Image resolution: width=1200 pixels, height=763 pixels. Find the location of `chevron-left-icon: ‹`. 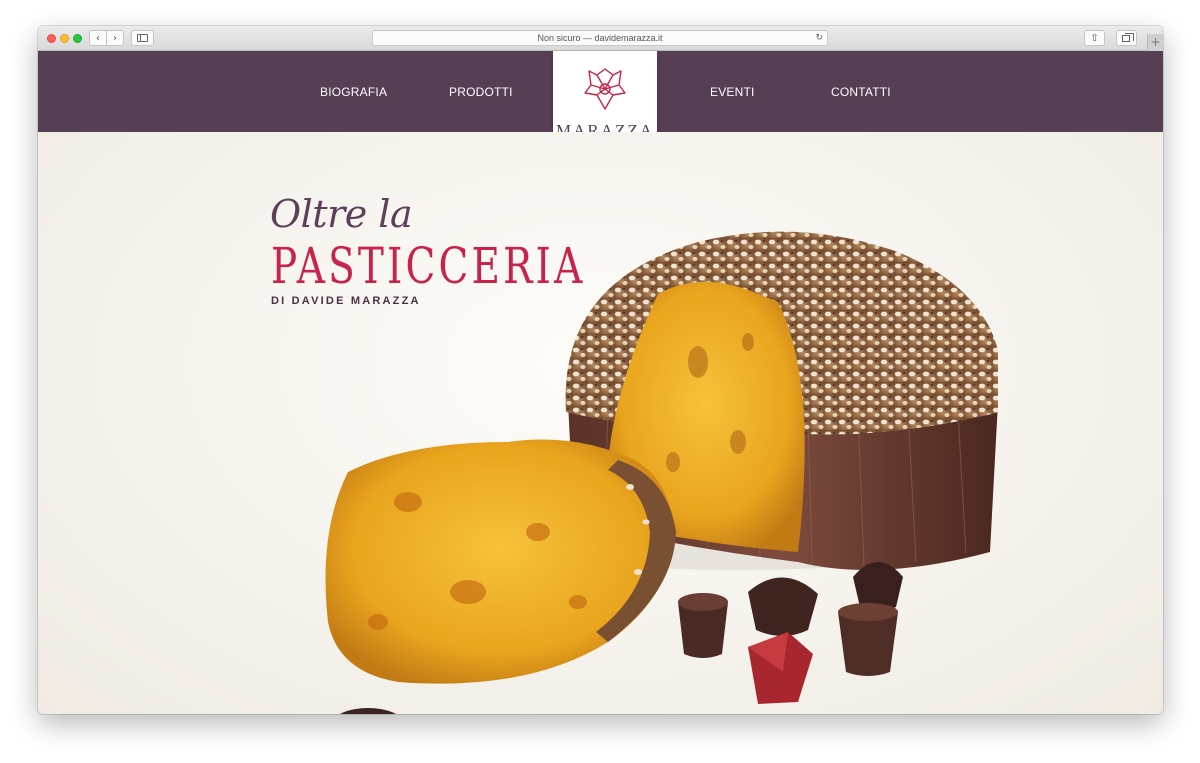

chevron-left-icon: ‹ is located at coordinates (98, 38).